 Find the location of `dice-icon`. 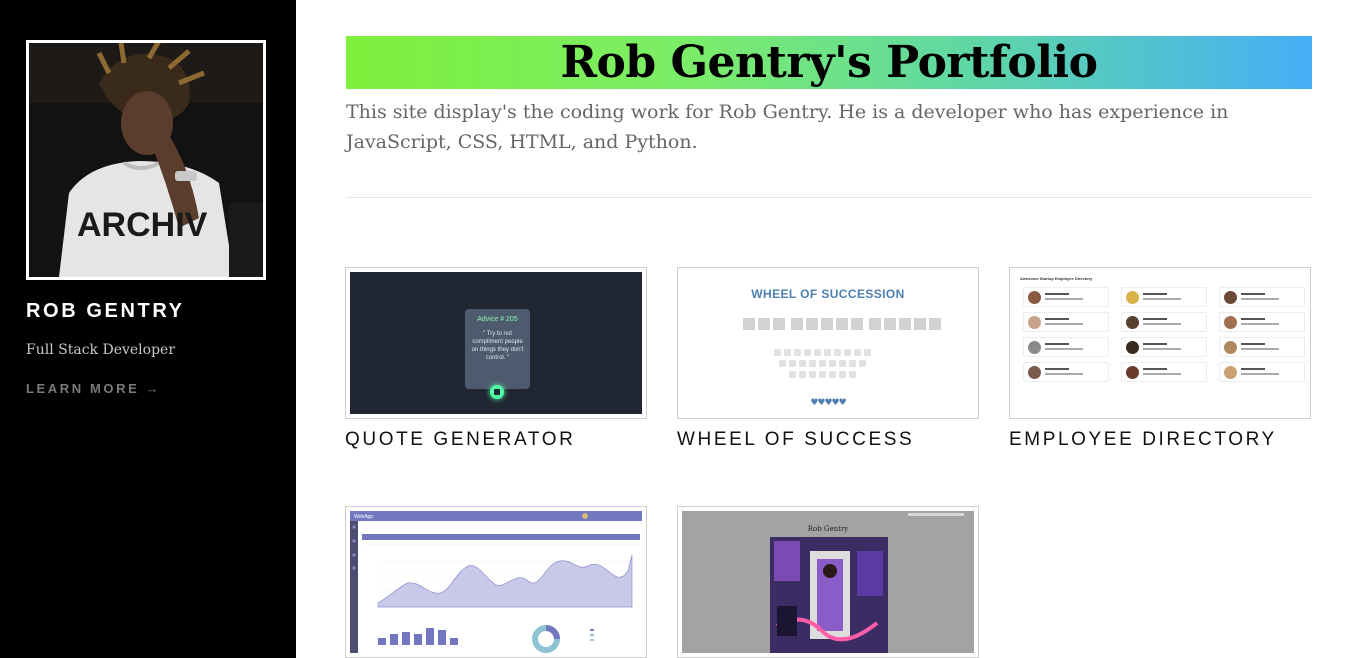

dice-icon is located at coordinates (497, 392).